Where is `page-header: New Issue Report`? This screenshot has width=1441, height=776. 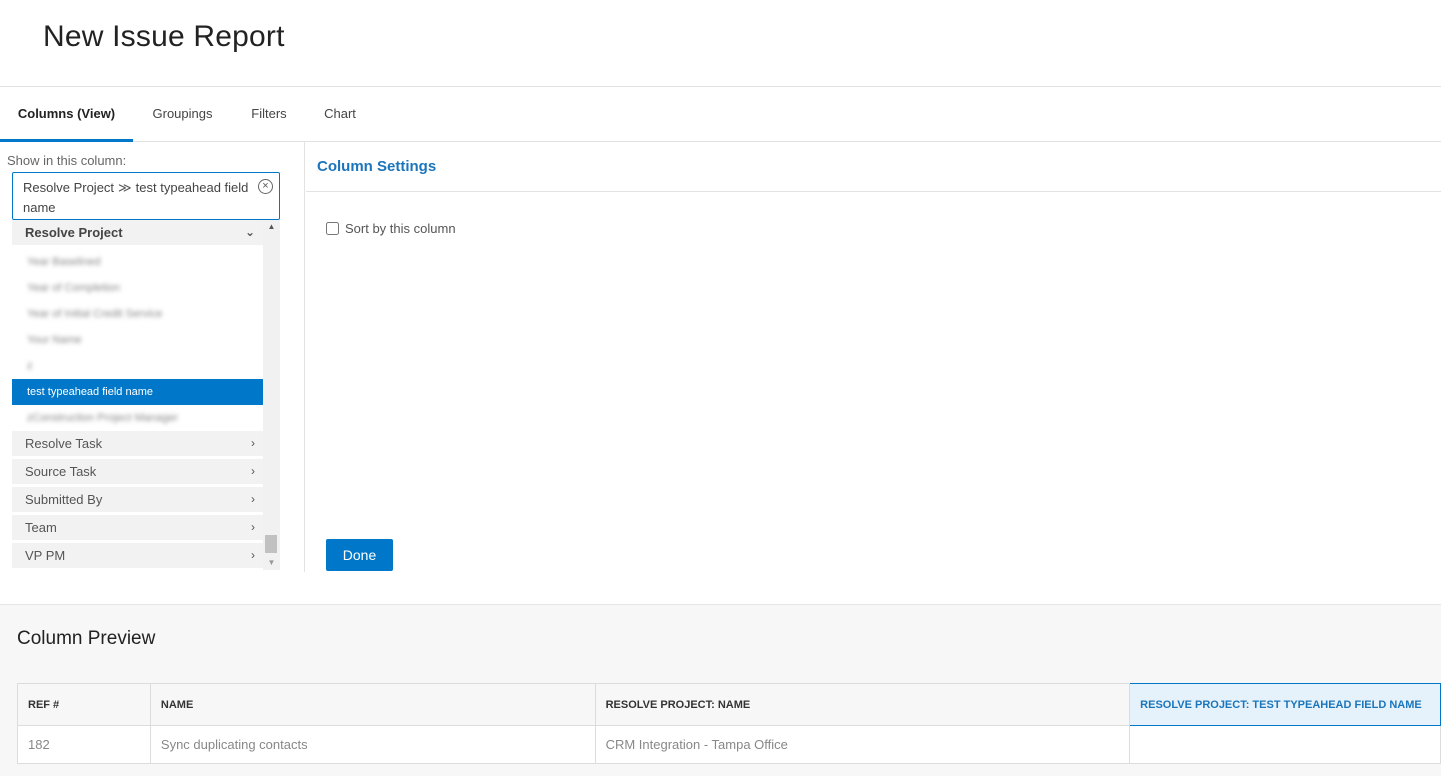
page-header: New Issue Report is located at coordinates (720, 43).